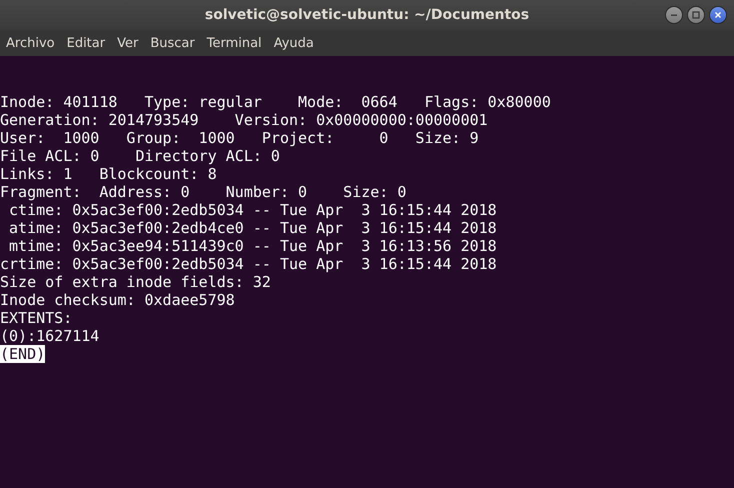 This screenshot has height=488, width=734. What do you see at coordinates (117, 300) in the screenshot?
I see `terminal-line: Inode checksum: 0xdaee5798` at bounding box center [117, 300].